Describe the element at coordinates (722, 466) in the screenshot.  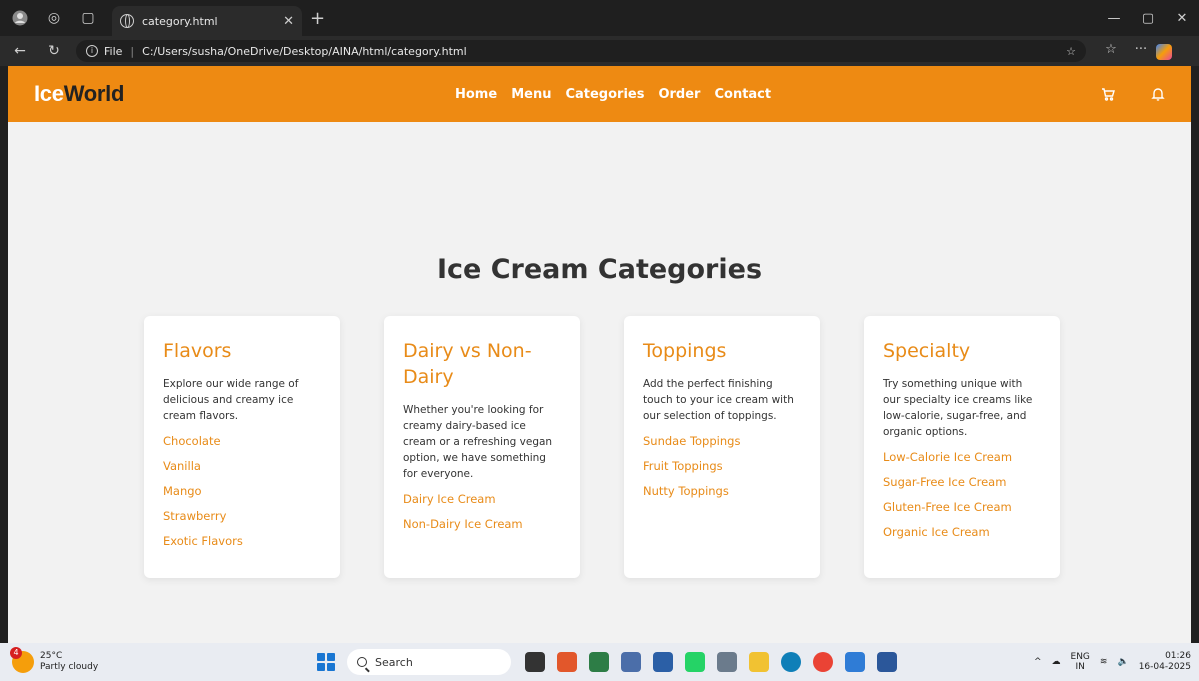
I see `link-fruit-toppings: Fruit Toppings` at that location.